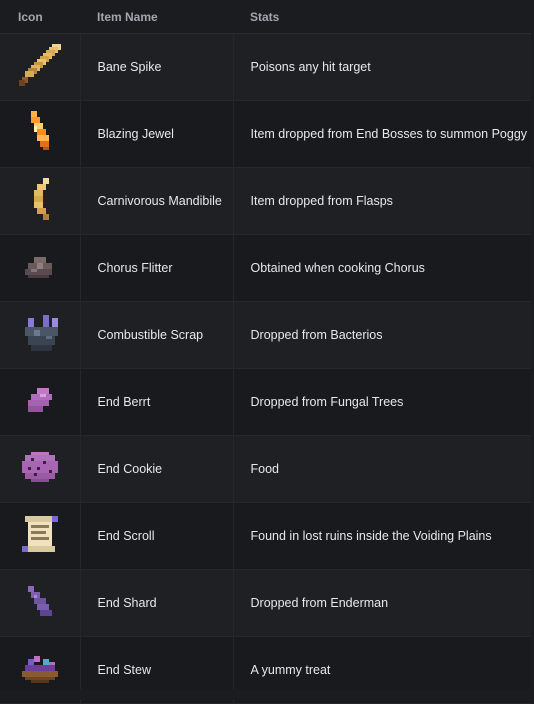 Image resolution: width=534 pixels, height=704 pixels. I want to click on table-header-row: Icon Item Name Stats, so click(265, 17).